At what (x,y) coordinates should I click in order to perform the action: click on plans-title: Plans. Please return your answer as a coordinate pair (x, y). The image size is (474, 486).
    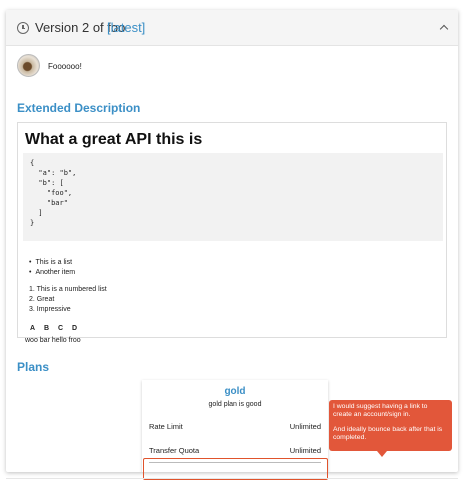
    Looking at the image, I should click on (33, 367).